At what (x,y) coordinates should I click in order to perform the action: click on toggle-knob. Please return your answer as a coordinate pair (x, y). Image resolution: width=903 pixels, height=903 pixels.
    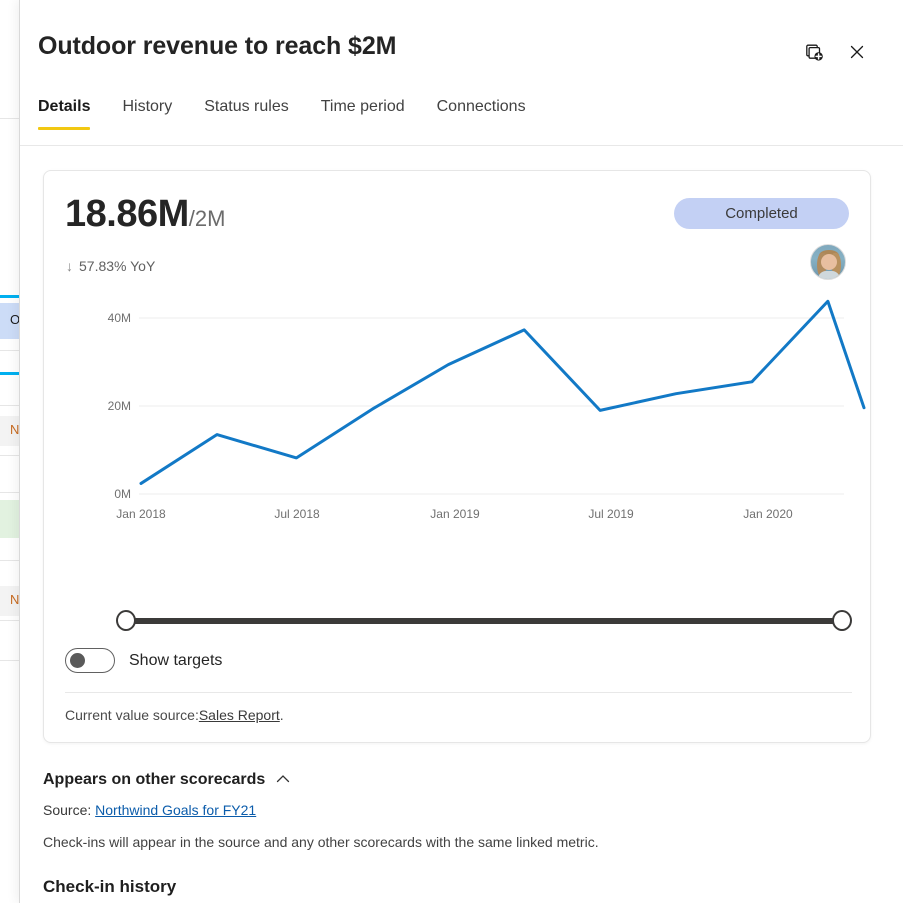
    Looking at the image, I should click on (77, 660).